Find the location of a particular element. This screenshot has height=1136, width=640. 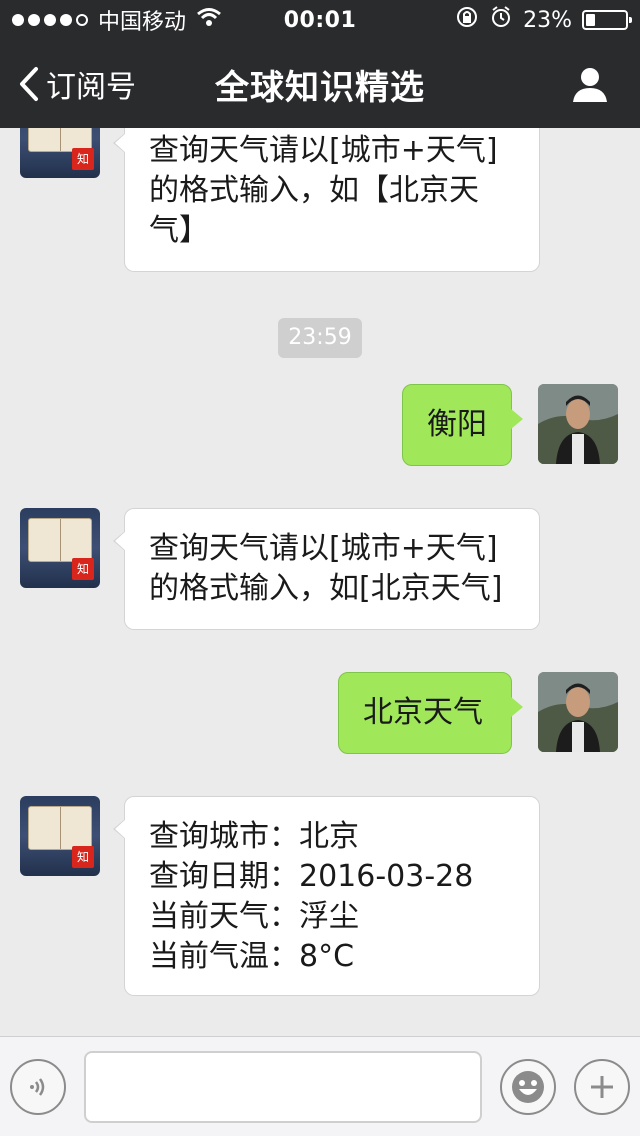

user-icon is located at coordinates (590, 85).